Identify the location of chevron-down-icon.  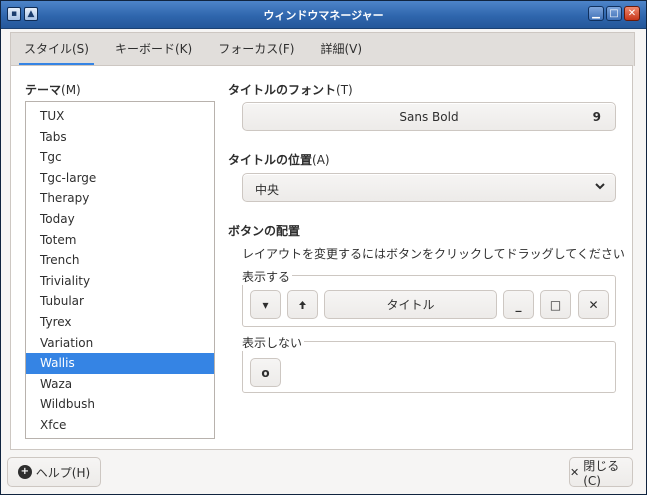
(600, 188).